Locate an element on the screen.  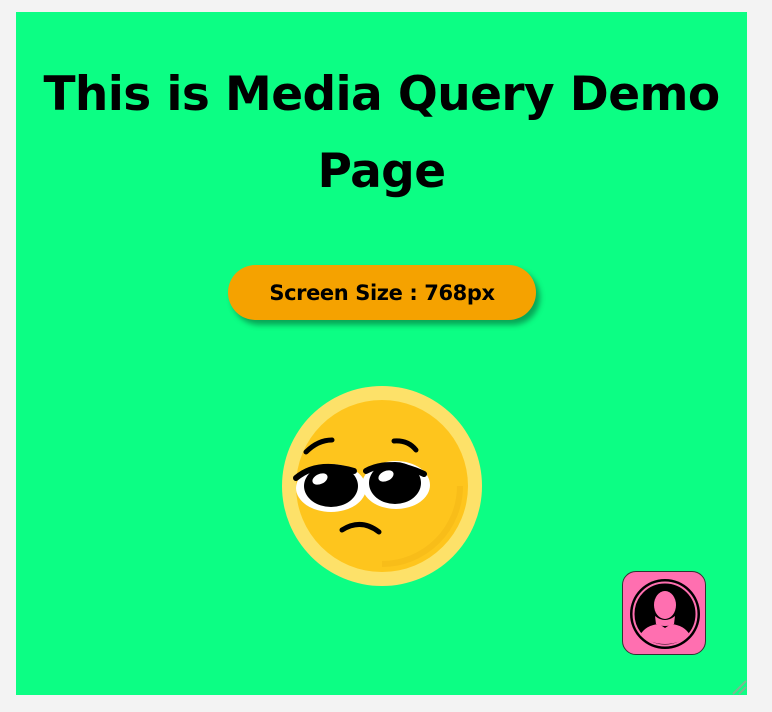
pleading-face-icon is located at coordinates (382, 486).